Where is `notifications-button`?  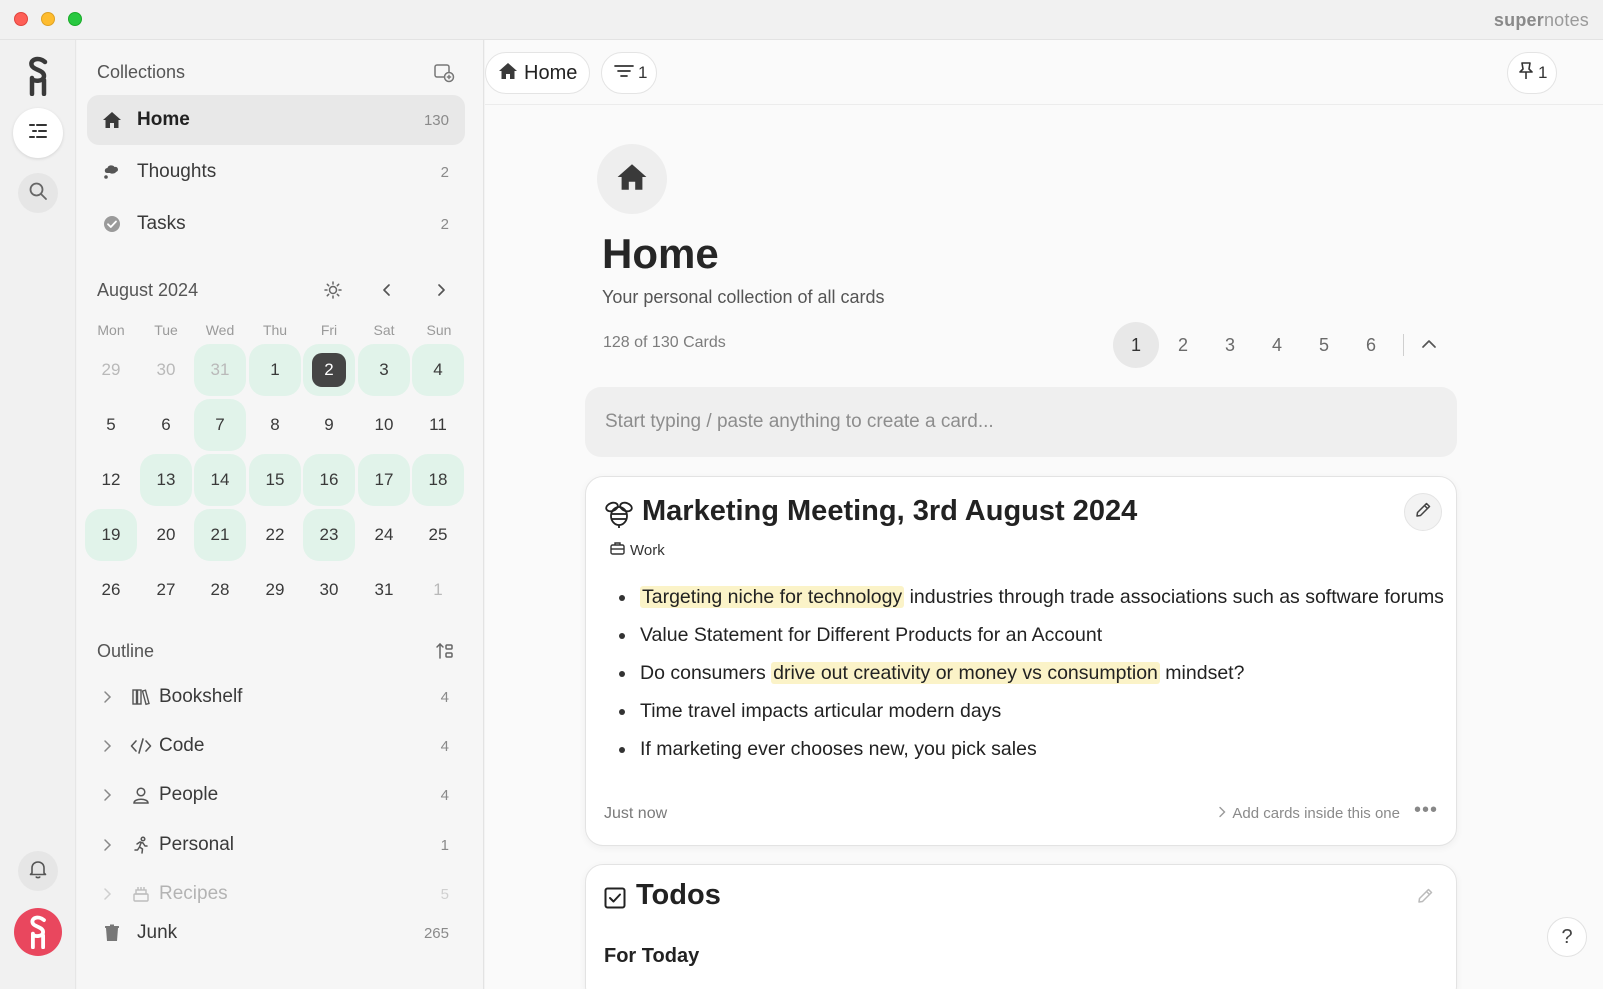
notifications-button is located at coordinates (38, 871).